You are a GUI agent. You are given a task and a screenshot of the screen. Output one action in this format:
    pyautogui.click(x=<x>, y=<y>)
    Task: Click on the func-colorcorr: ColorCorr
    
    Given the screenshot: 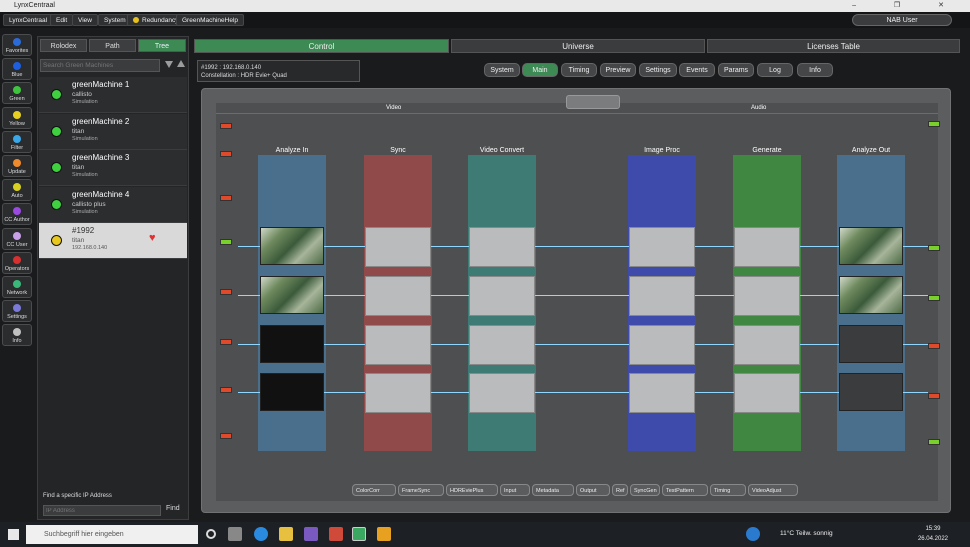 What is the action you would take?
    pyautogui.click(x=374, y=490)
    